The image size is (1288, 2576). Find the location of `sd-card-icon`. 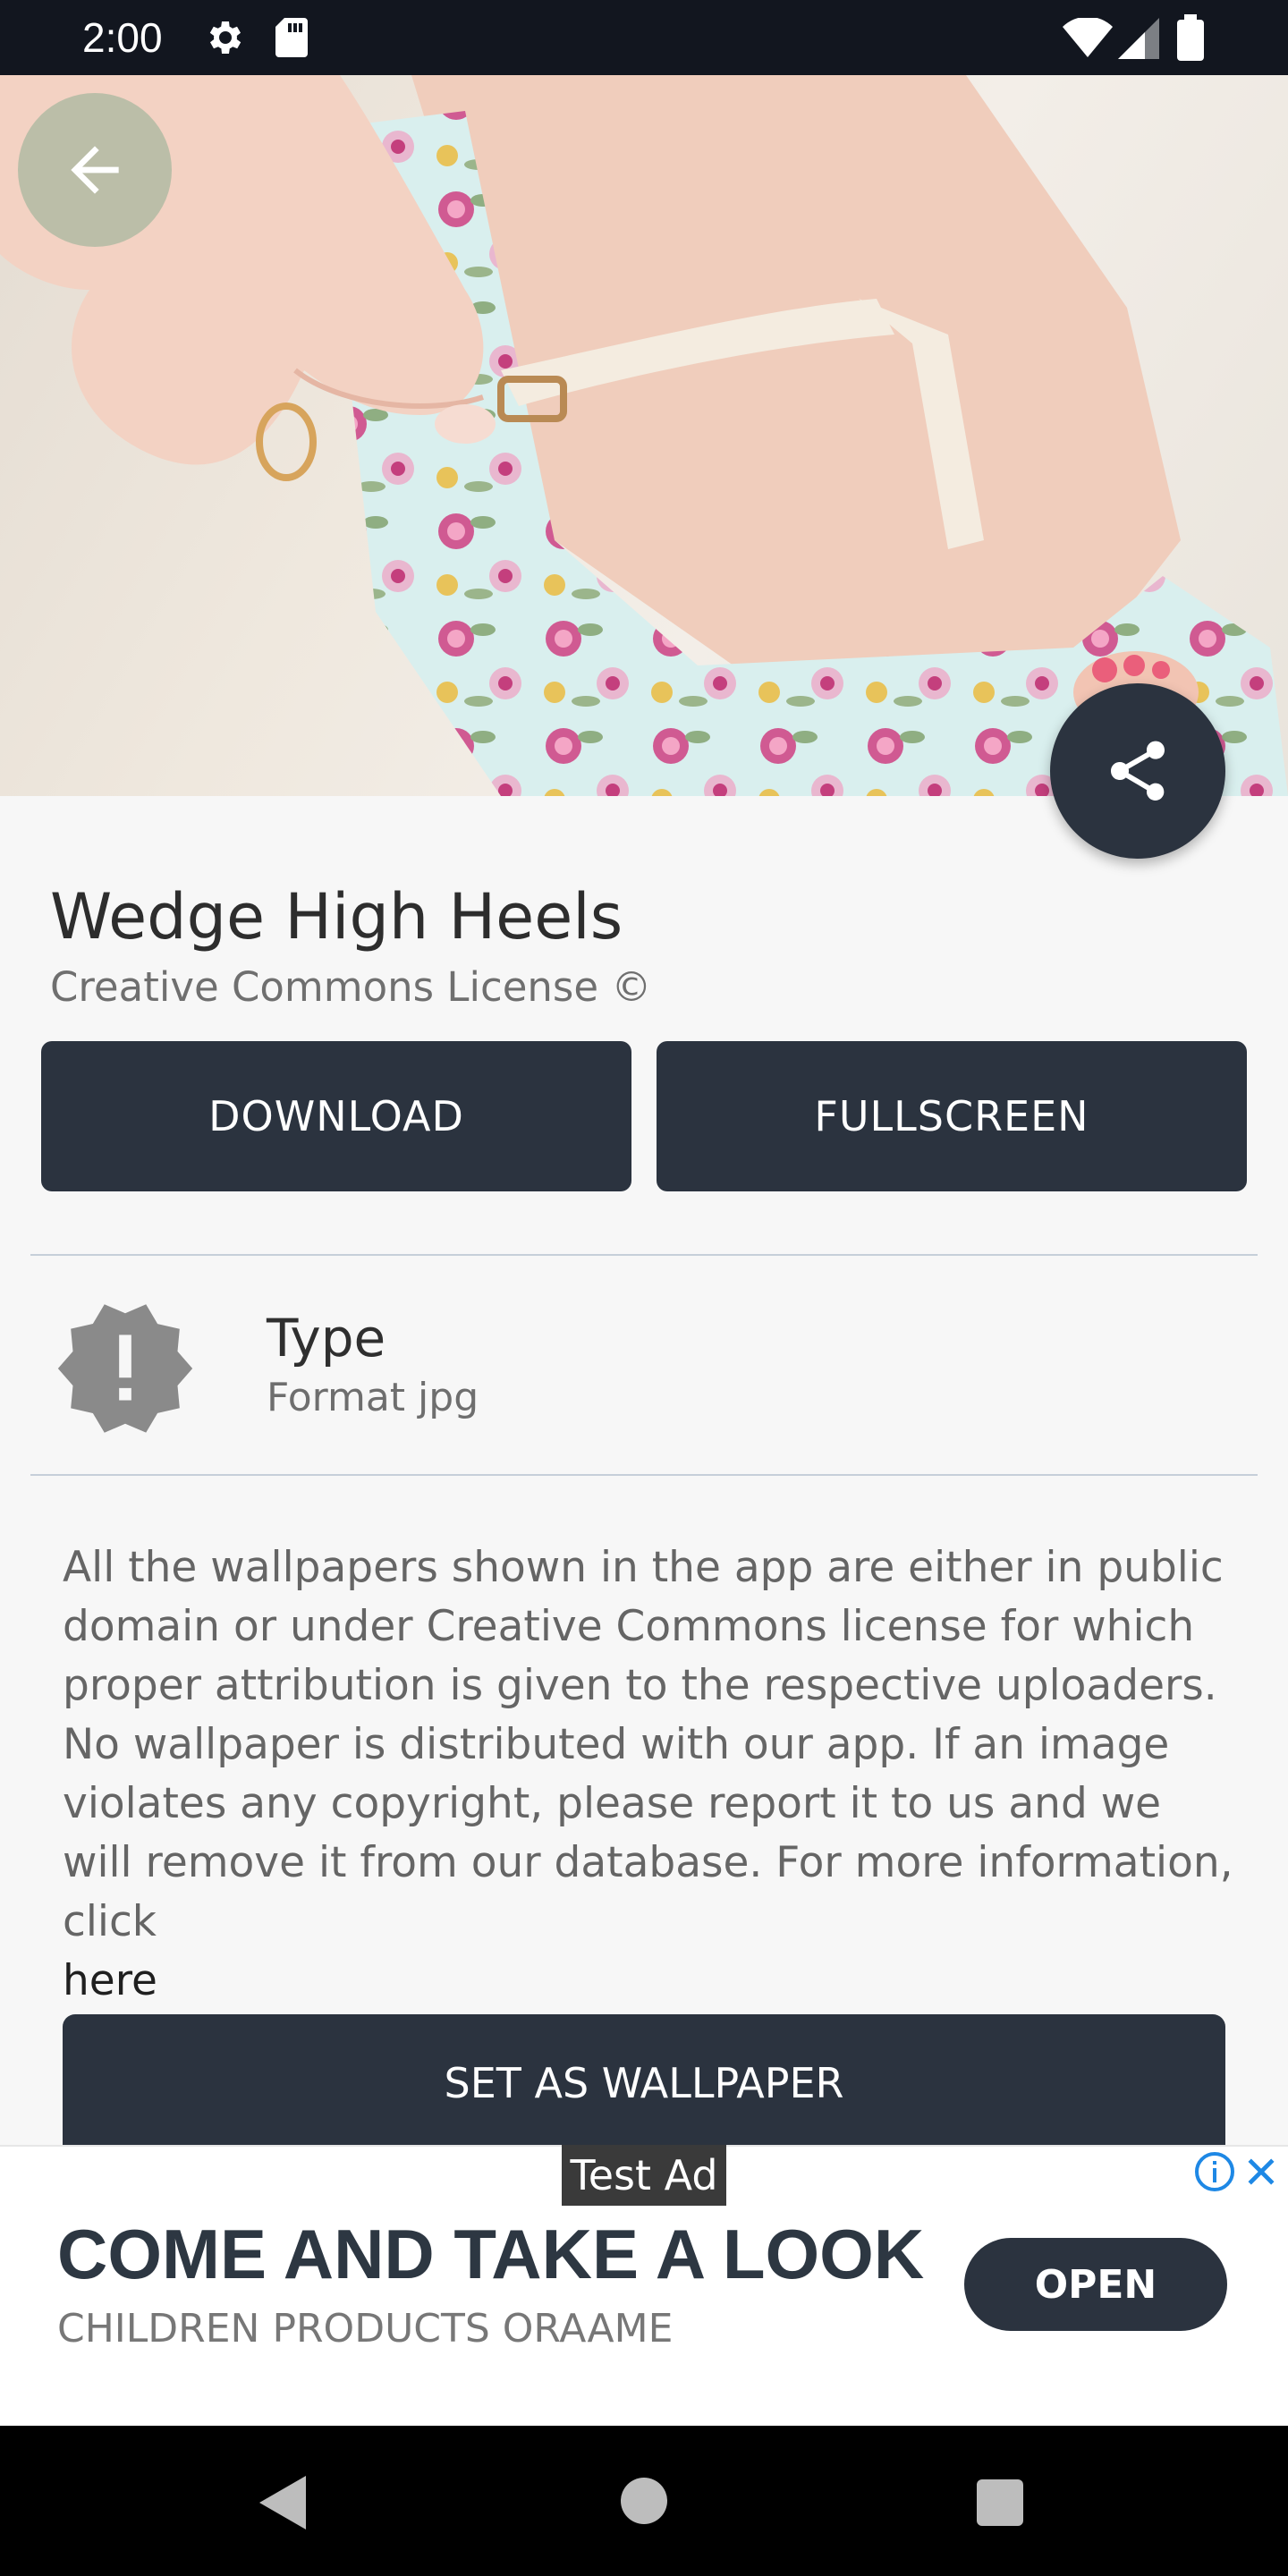

sd-card-icon is located at coordinates (291, 37).